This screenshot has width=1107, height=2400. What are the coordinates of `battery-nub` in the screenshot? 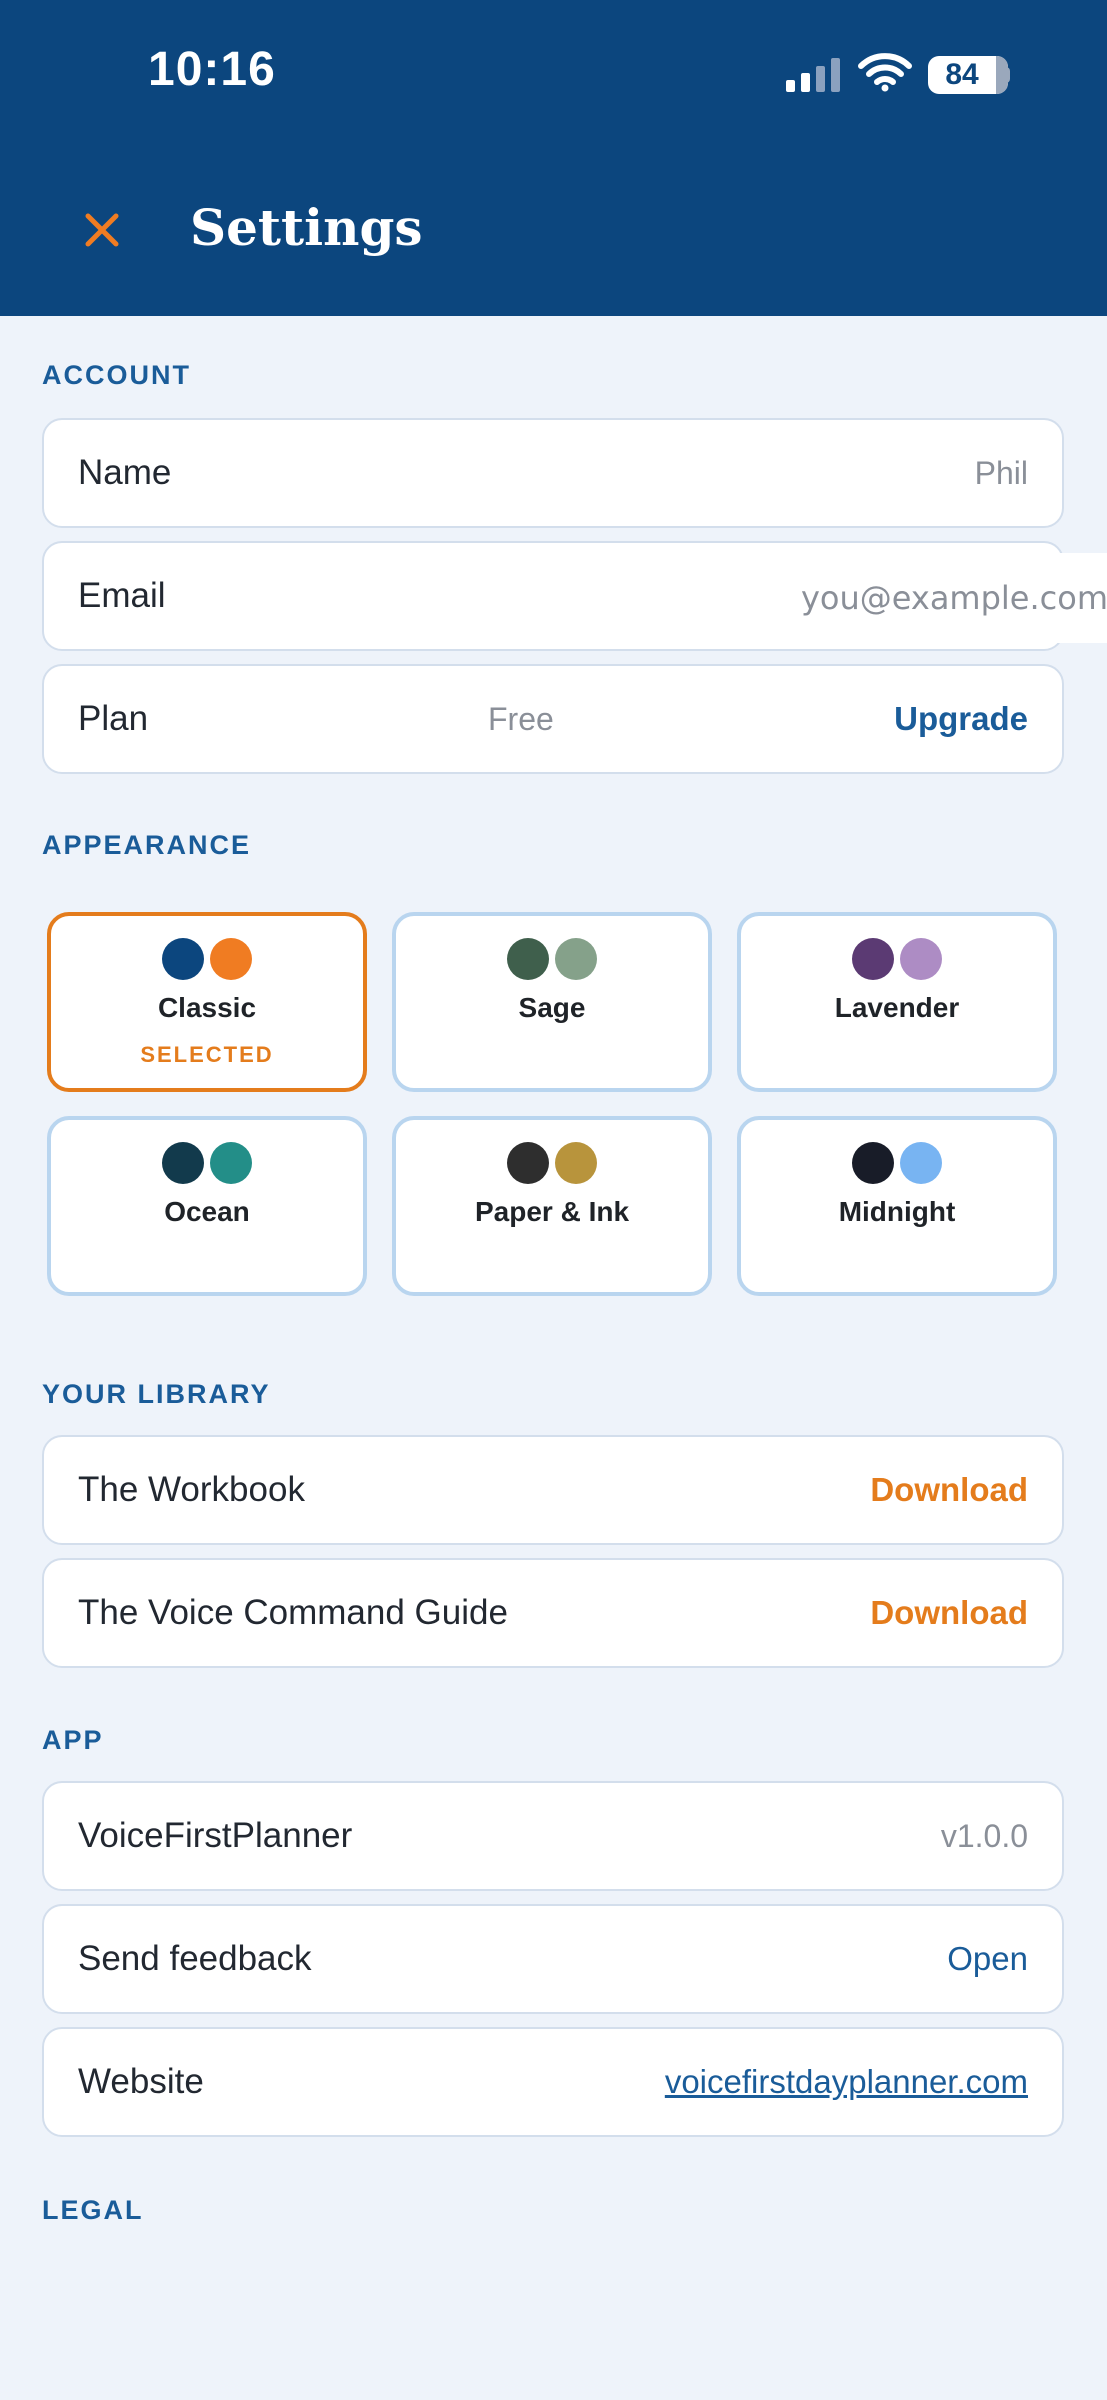 It's located at (1007, 75).